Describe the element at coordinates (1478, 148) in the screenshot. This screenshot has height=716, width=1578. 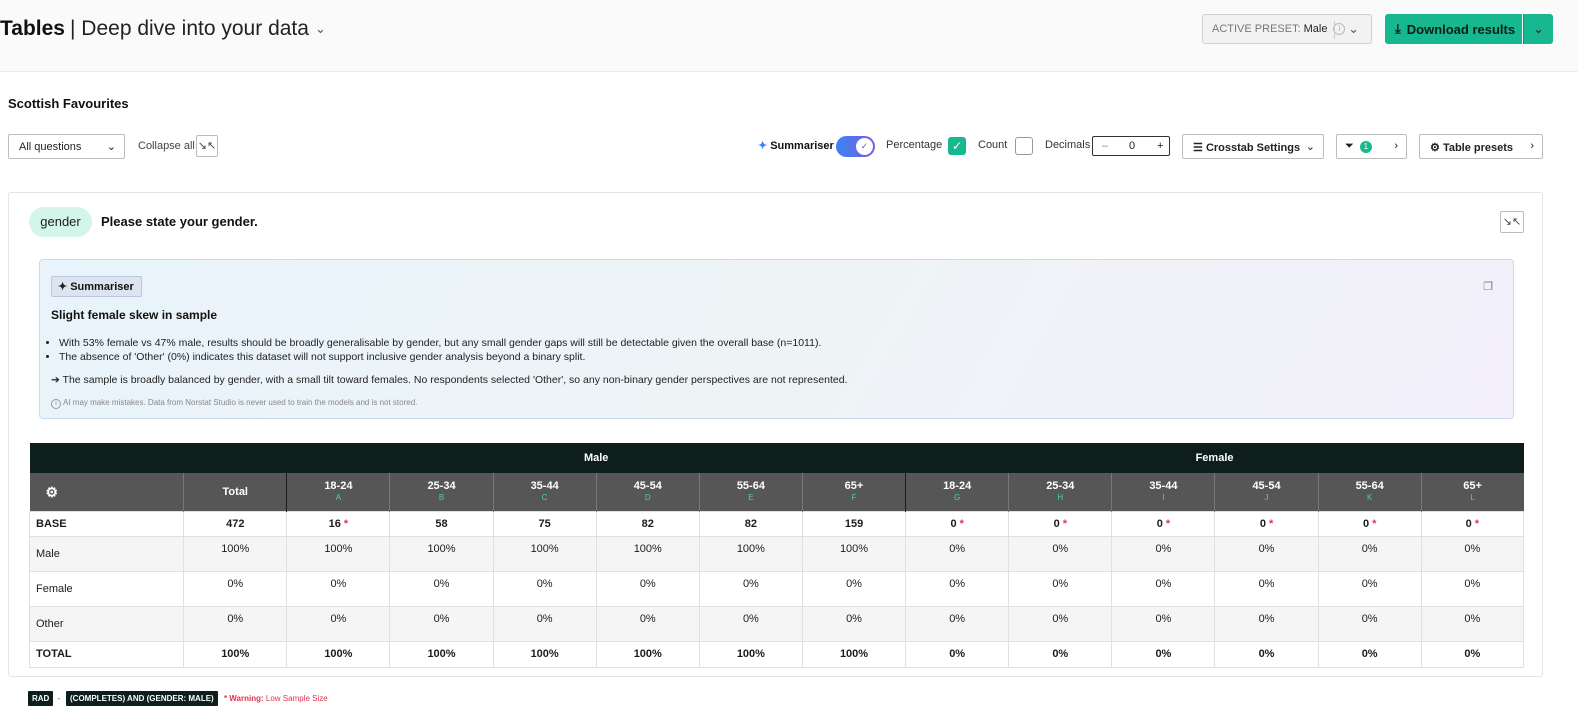
I see `table-presets-label: Table presets` at that location.